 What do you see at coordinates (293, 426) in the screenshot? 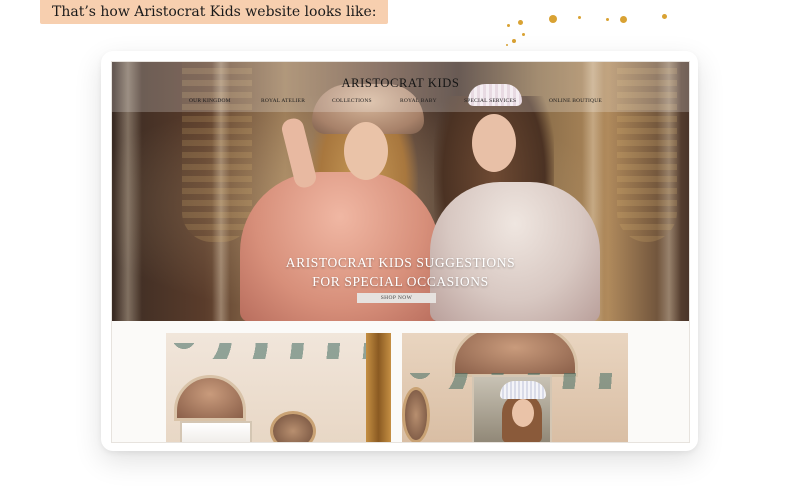
I see `oval-painting` at bounding box center [293, 426].